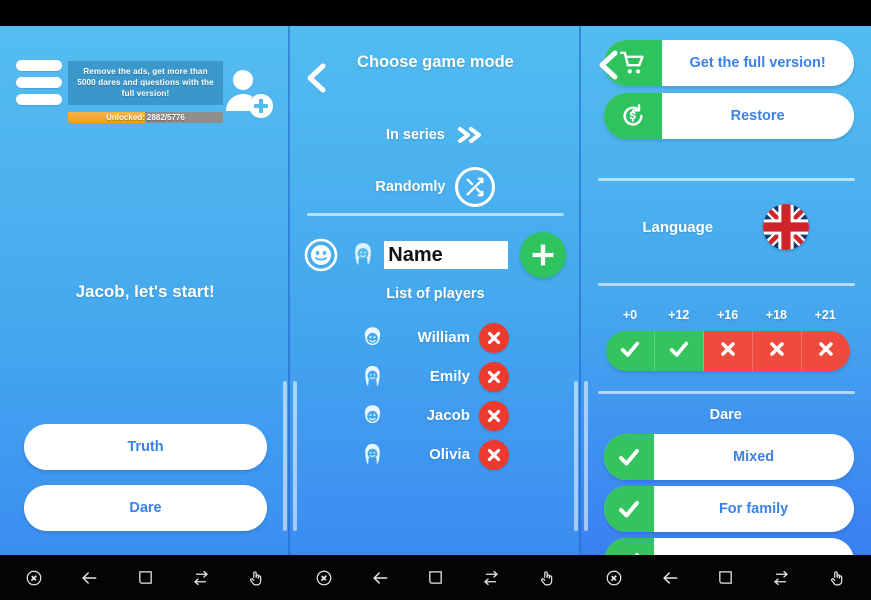  Describe the element at coordinates (321, 255) in the screenshot. I see `gender-toggle-icon` at that location.